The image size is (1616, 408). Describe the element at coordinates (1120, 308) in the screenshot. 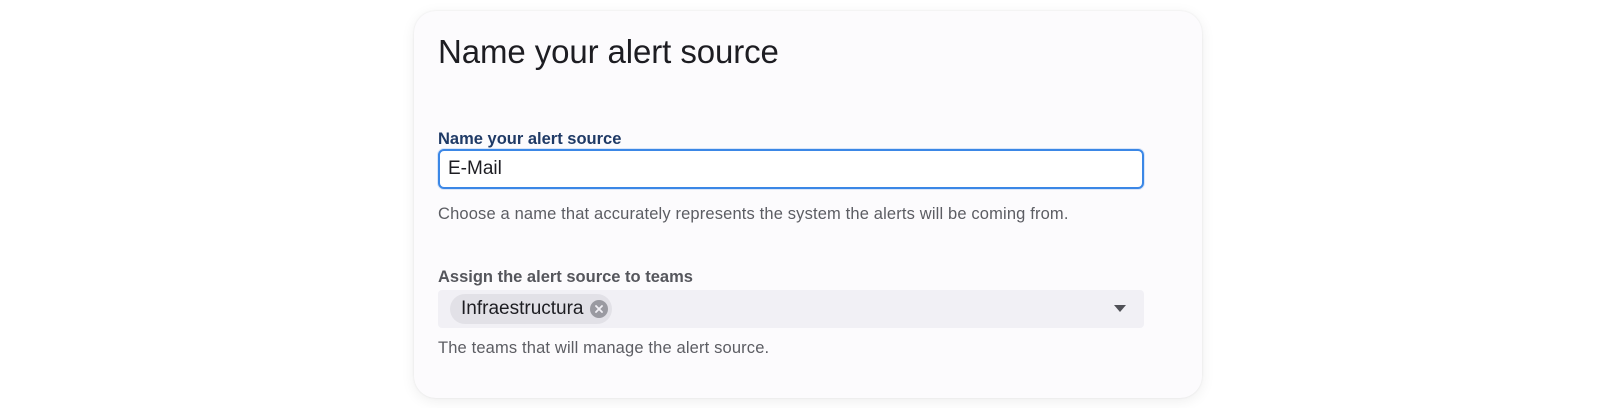

I see `chevron-down-icon` at that location.